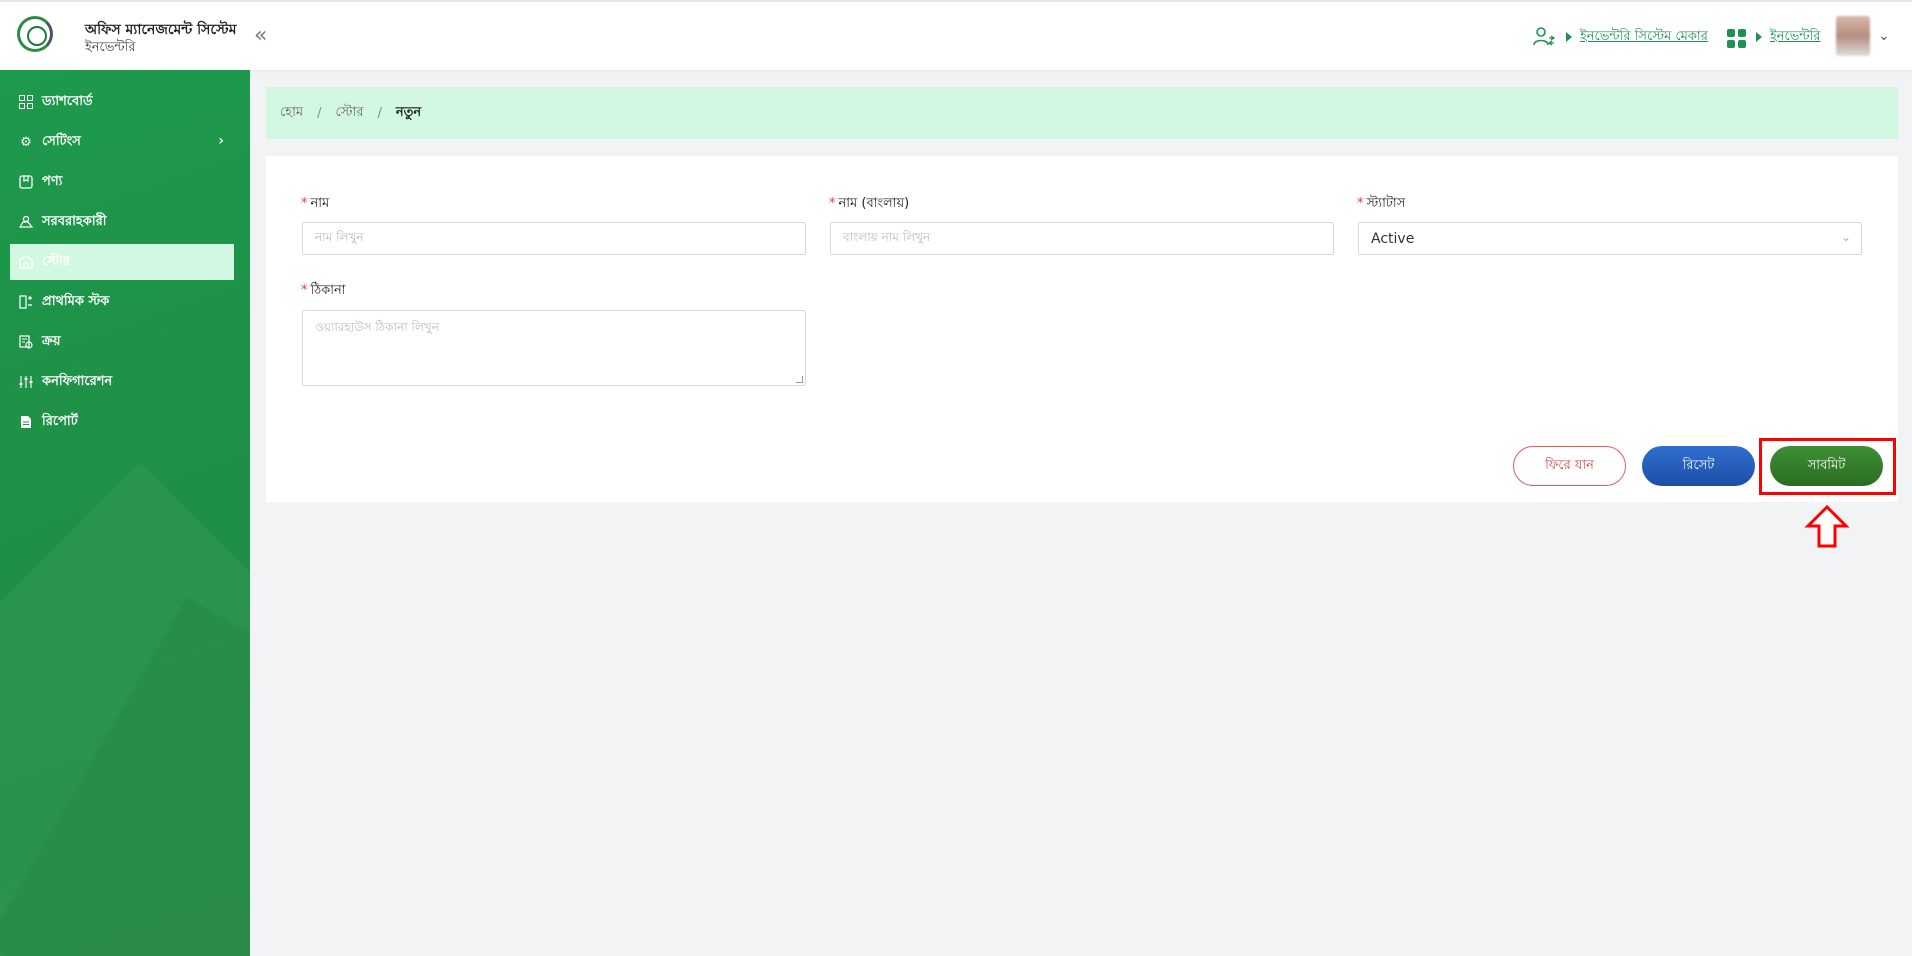 This screenshot has height=956, width=1912. Describe the element at coordinates (377, 327) in the screenshot. I see `address-placeholder: ওয়্যারহাউস ঠিকানা লিখুন` at that location.